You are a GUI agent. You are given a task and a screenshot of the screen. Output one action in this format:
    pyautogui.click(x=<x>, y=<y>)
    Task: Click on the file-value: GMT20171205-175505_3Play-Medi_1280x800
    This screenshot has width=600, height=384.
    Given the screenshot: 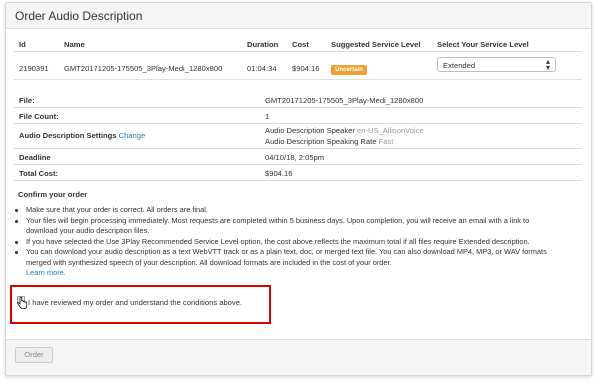 What is the action you would take?
    pyautogui.click(x=344, y=100)
    